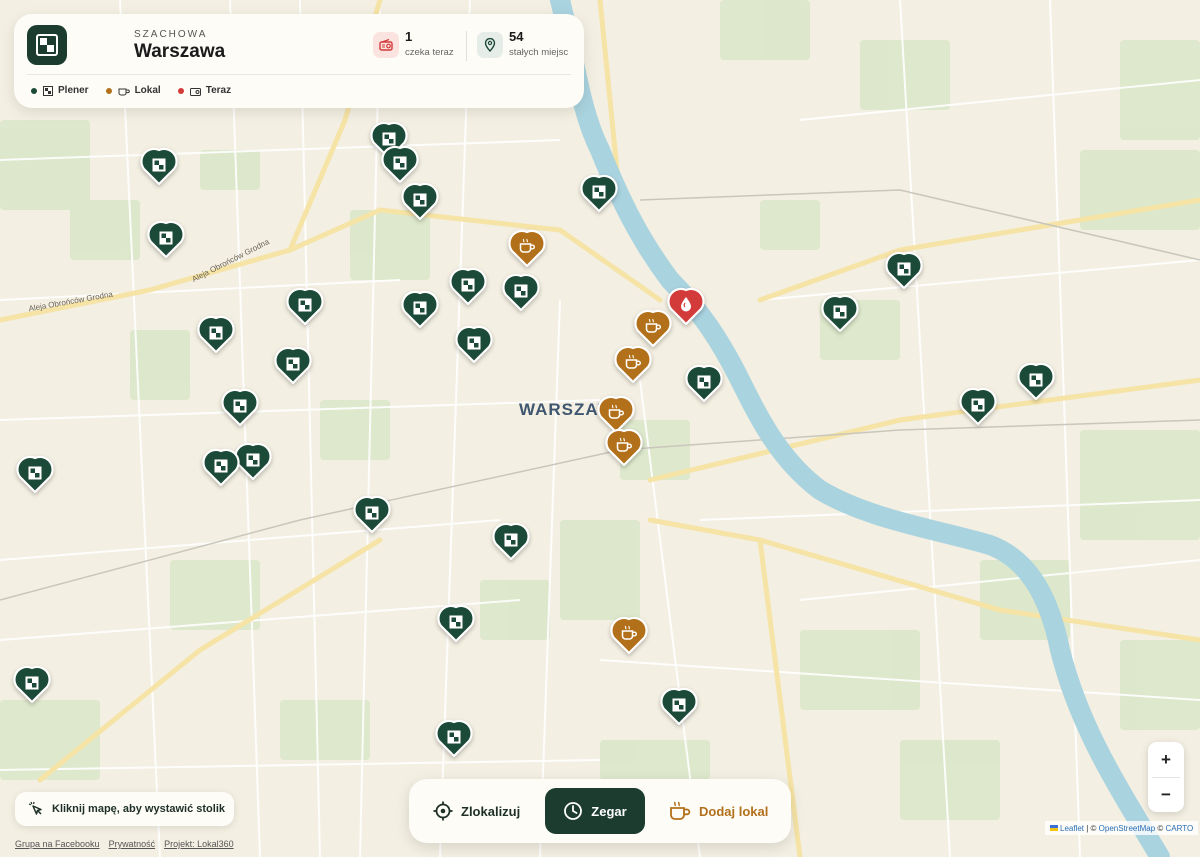 This screenshot has width=1200, height=857. I want to click on bottom-action-bar: Zlokalizuj Zegar Dodaj lokal, so click(600, 811).